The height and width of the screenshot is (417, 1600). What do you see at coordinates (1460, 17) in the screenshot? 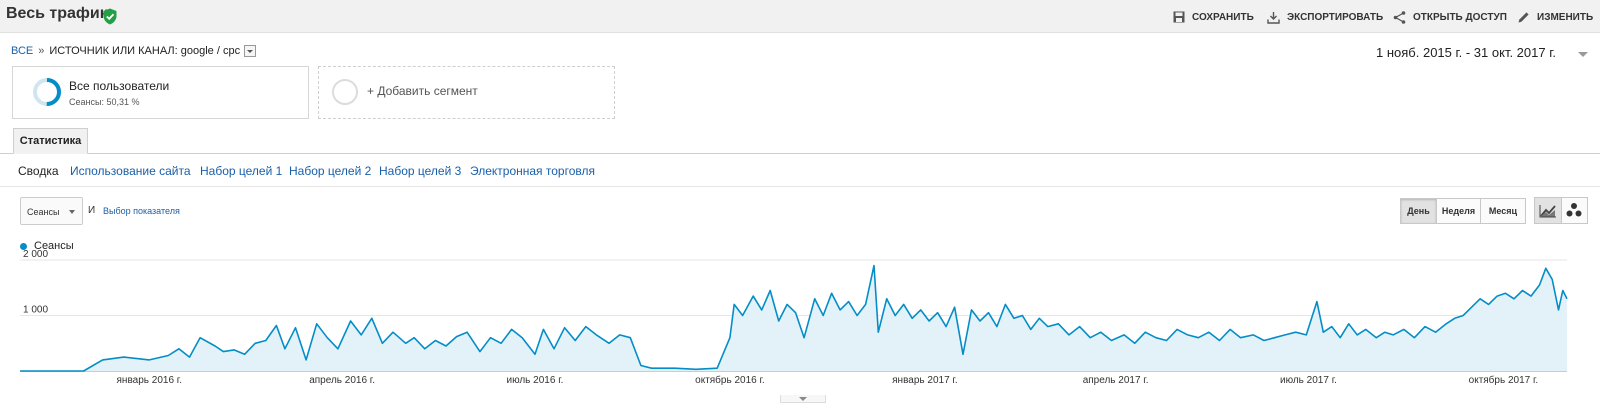
I see `share-label: ОТКРЫТЬ ДОСТУП` at bounding box center [1460, 17].